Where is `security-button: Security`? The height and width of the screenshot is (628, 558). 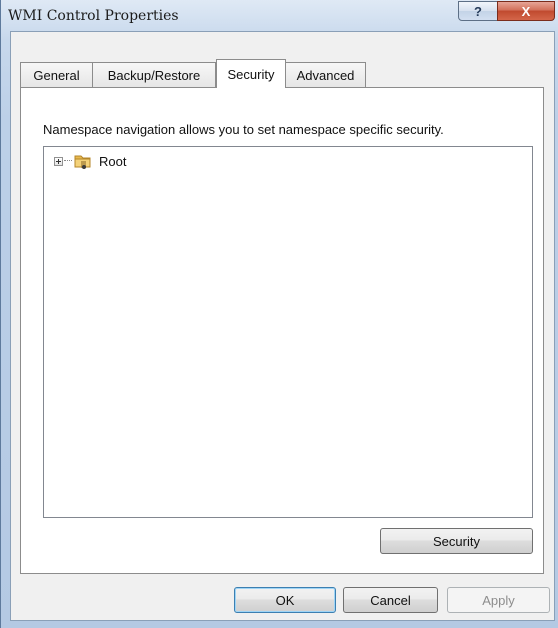
security-button: Security is located at coordinates (456, 541).